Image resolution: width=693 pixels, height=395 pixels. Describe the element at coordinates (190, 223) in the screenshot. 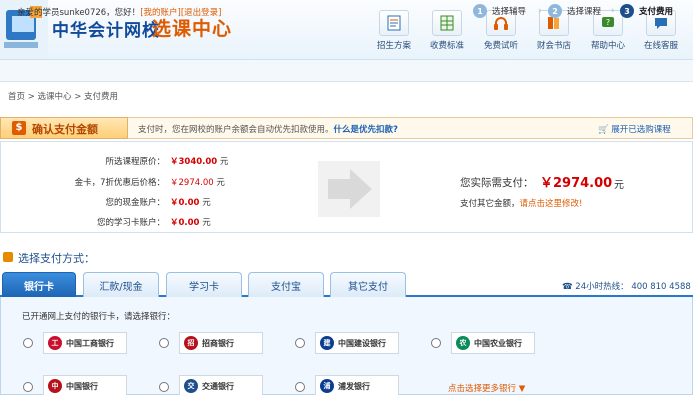

I see `study-card-value: ￥0.00 元` at that location.